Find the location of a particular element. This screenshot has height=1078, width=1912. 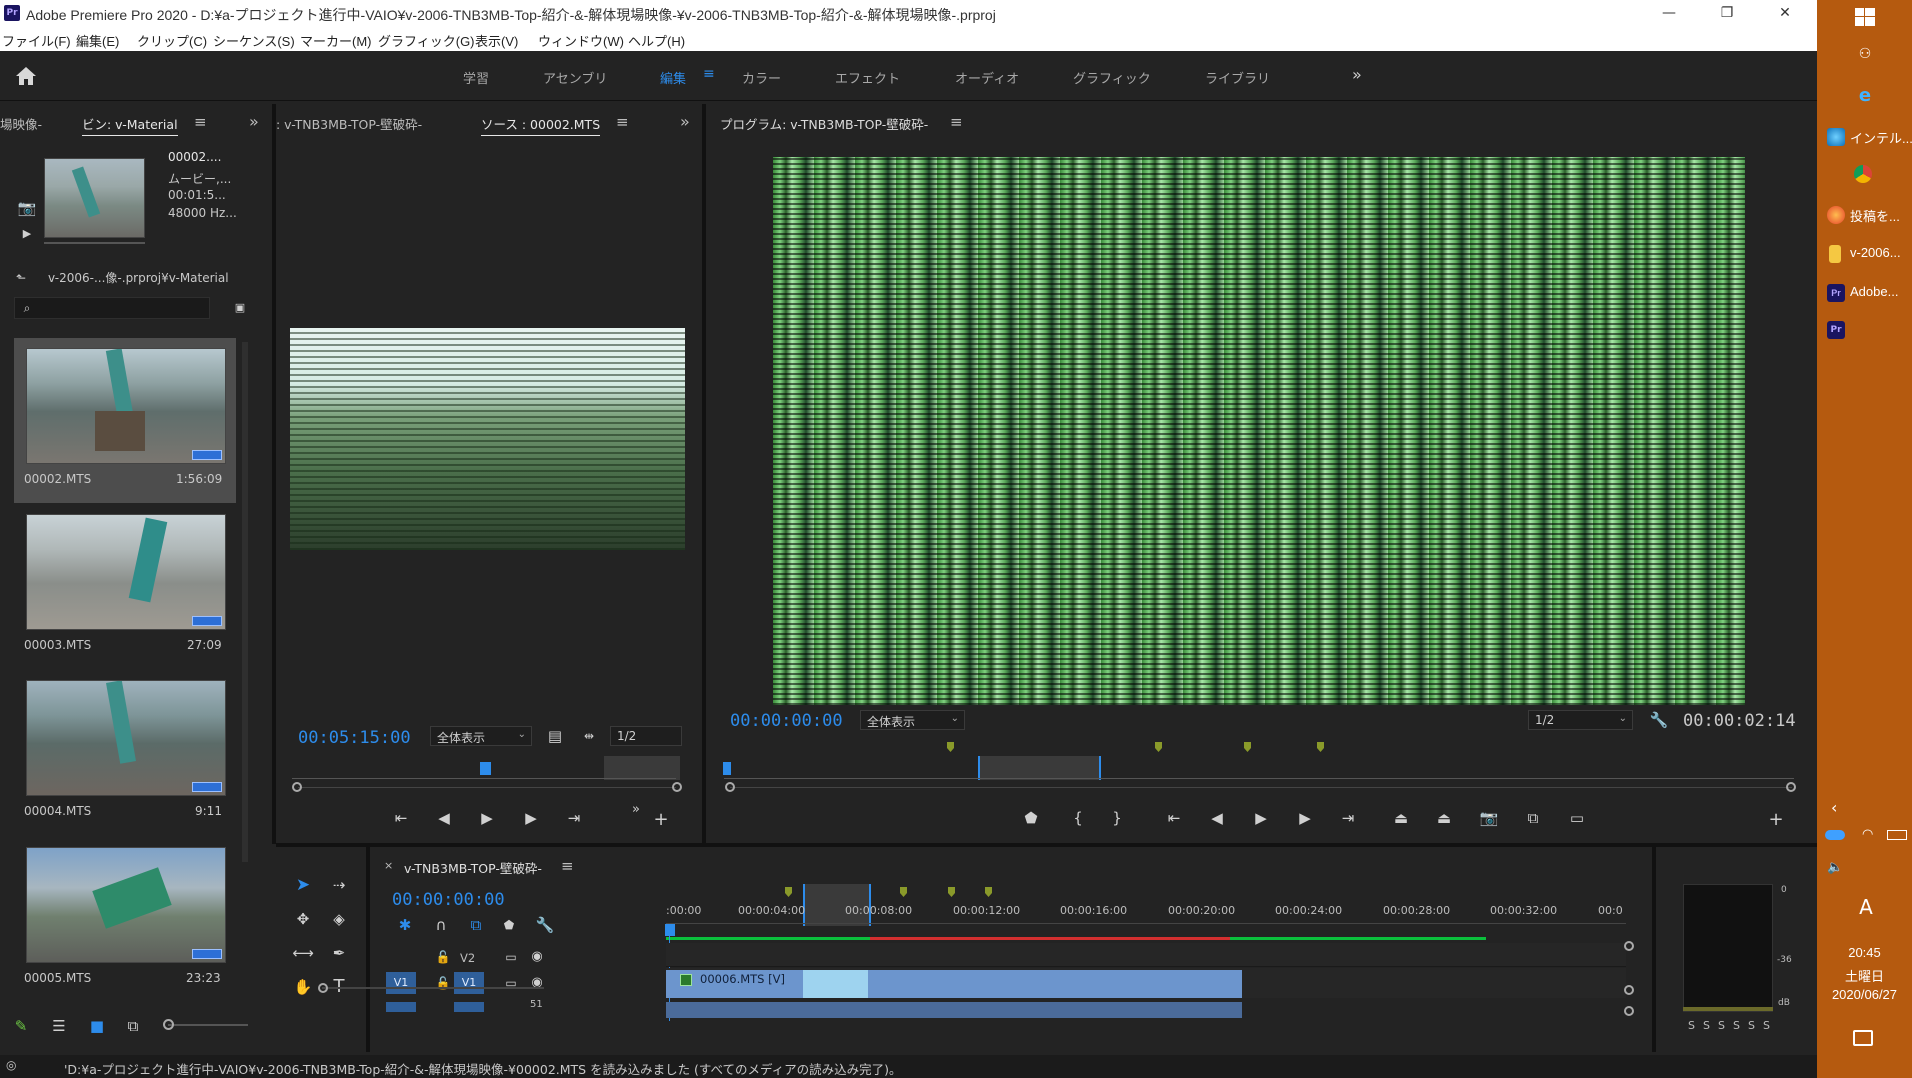

timeline-vscroll-bottom is located at coordinates (1629, 1011).